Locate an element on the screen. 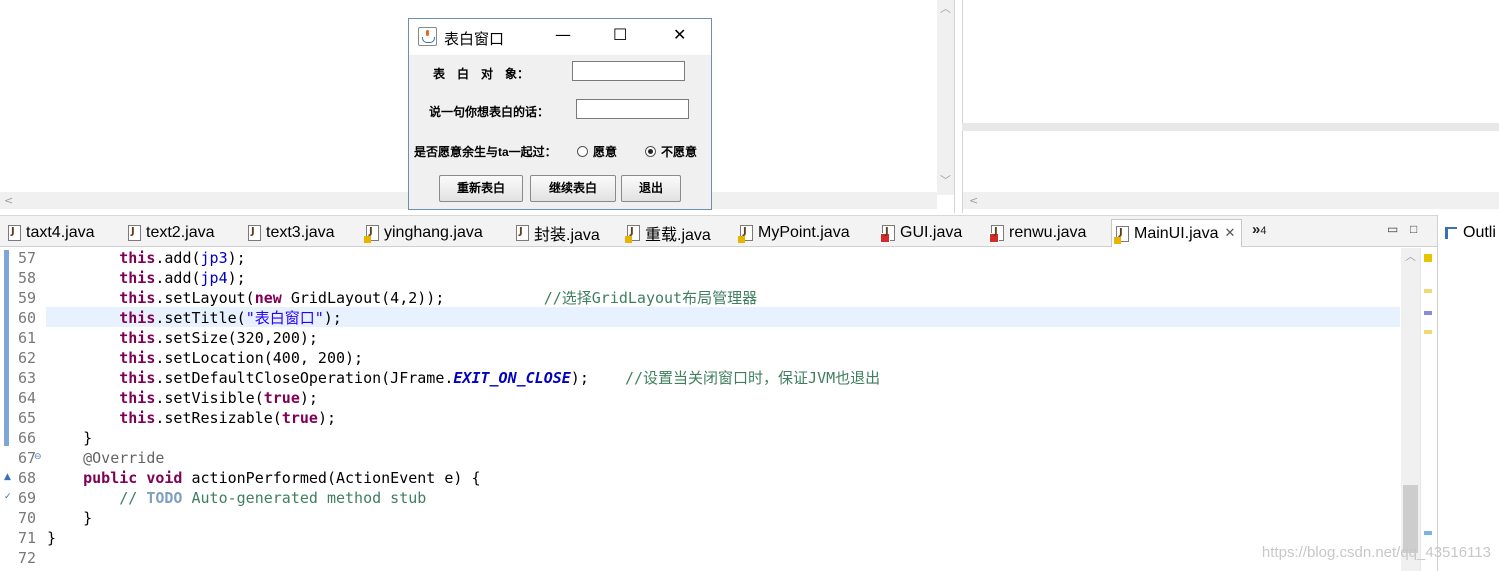 The height and width of the screenshot is (571, 1499). radio-no-label: 不愿意 is located at coordinates (679, 152).